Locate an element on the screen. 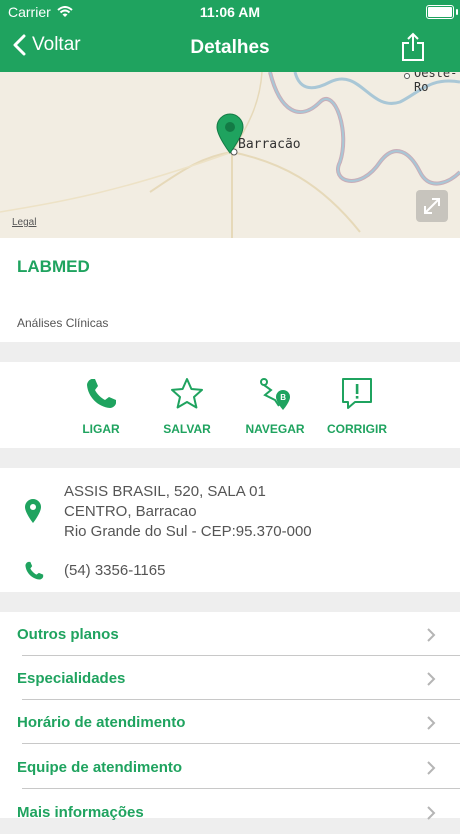  navigate-label: NAVEGAR is located at coordinates (275, 429).